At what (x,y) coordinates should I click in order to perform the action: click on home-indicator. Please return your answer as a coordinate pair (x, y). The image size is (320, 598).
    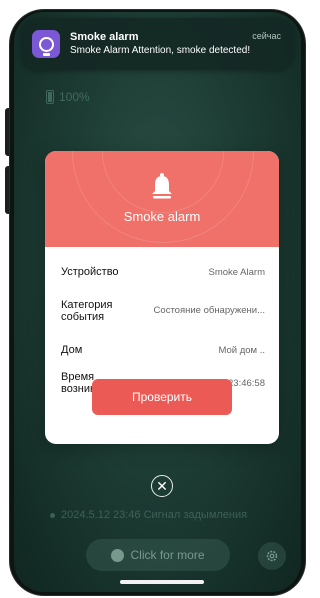
    Looking at the image, I should click on (162, 582).